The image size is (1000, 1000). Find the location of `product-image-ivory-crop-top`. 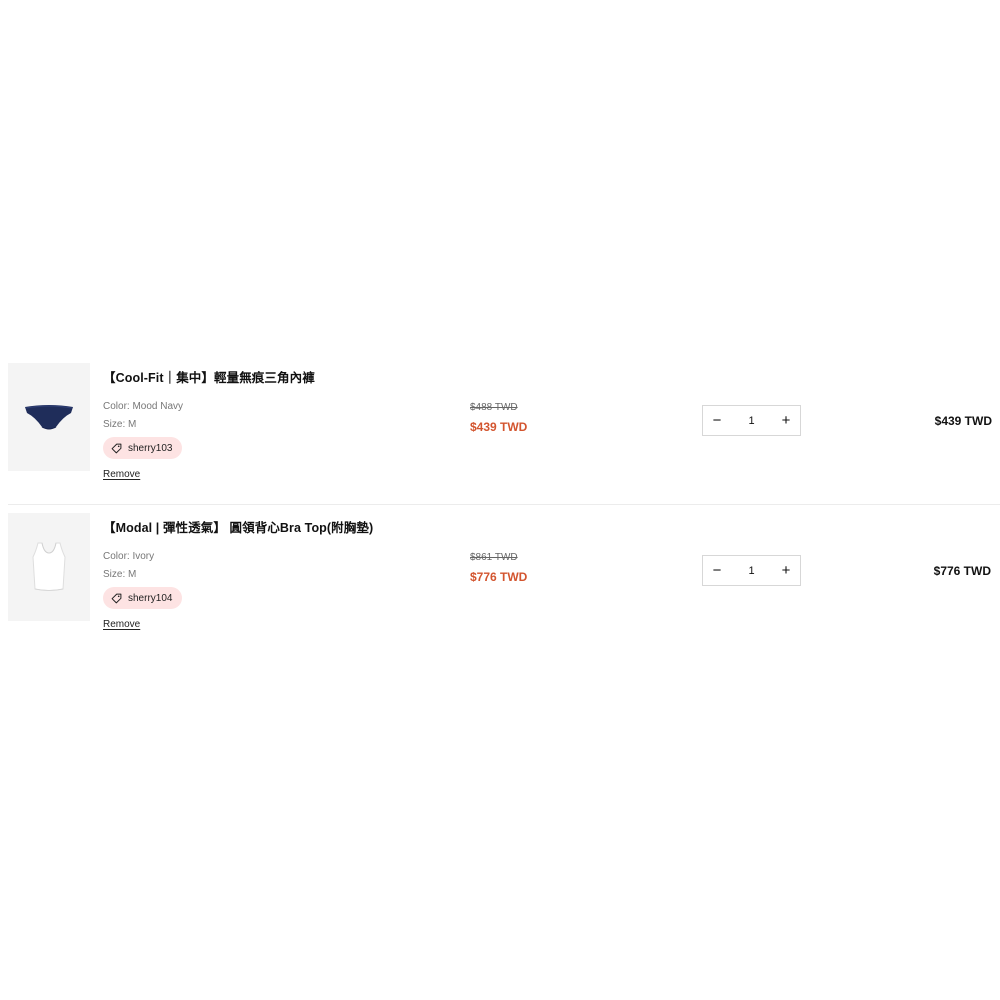

product-image-ivory-crop-top is located at coordinates (49, 567).